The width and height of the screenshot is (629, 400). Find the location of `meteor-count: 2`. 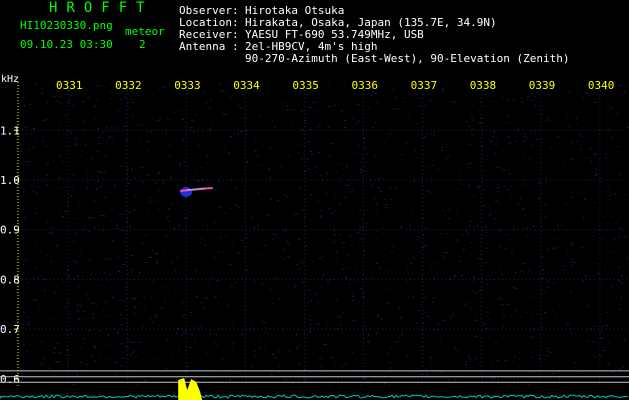

meteor-count: 2 is located at coordinates (142, 44).